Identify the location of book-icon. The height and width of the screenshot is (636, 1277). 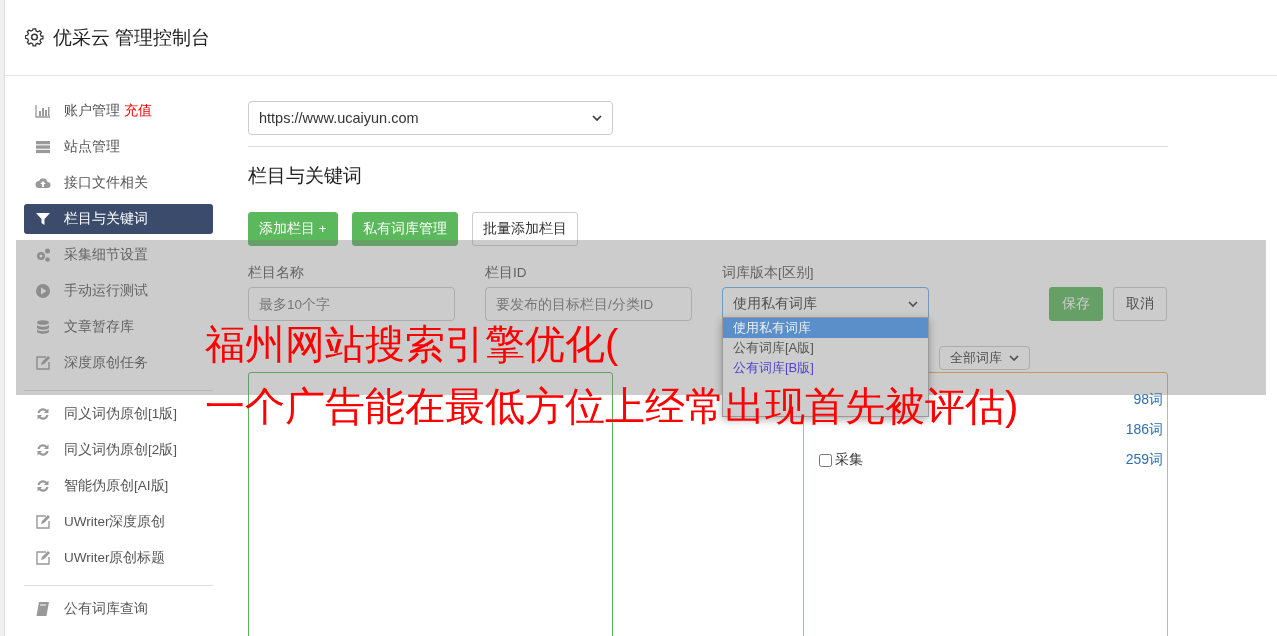
(43, 609).